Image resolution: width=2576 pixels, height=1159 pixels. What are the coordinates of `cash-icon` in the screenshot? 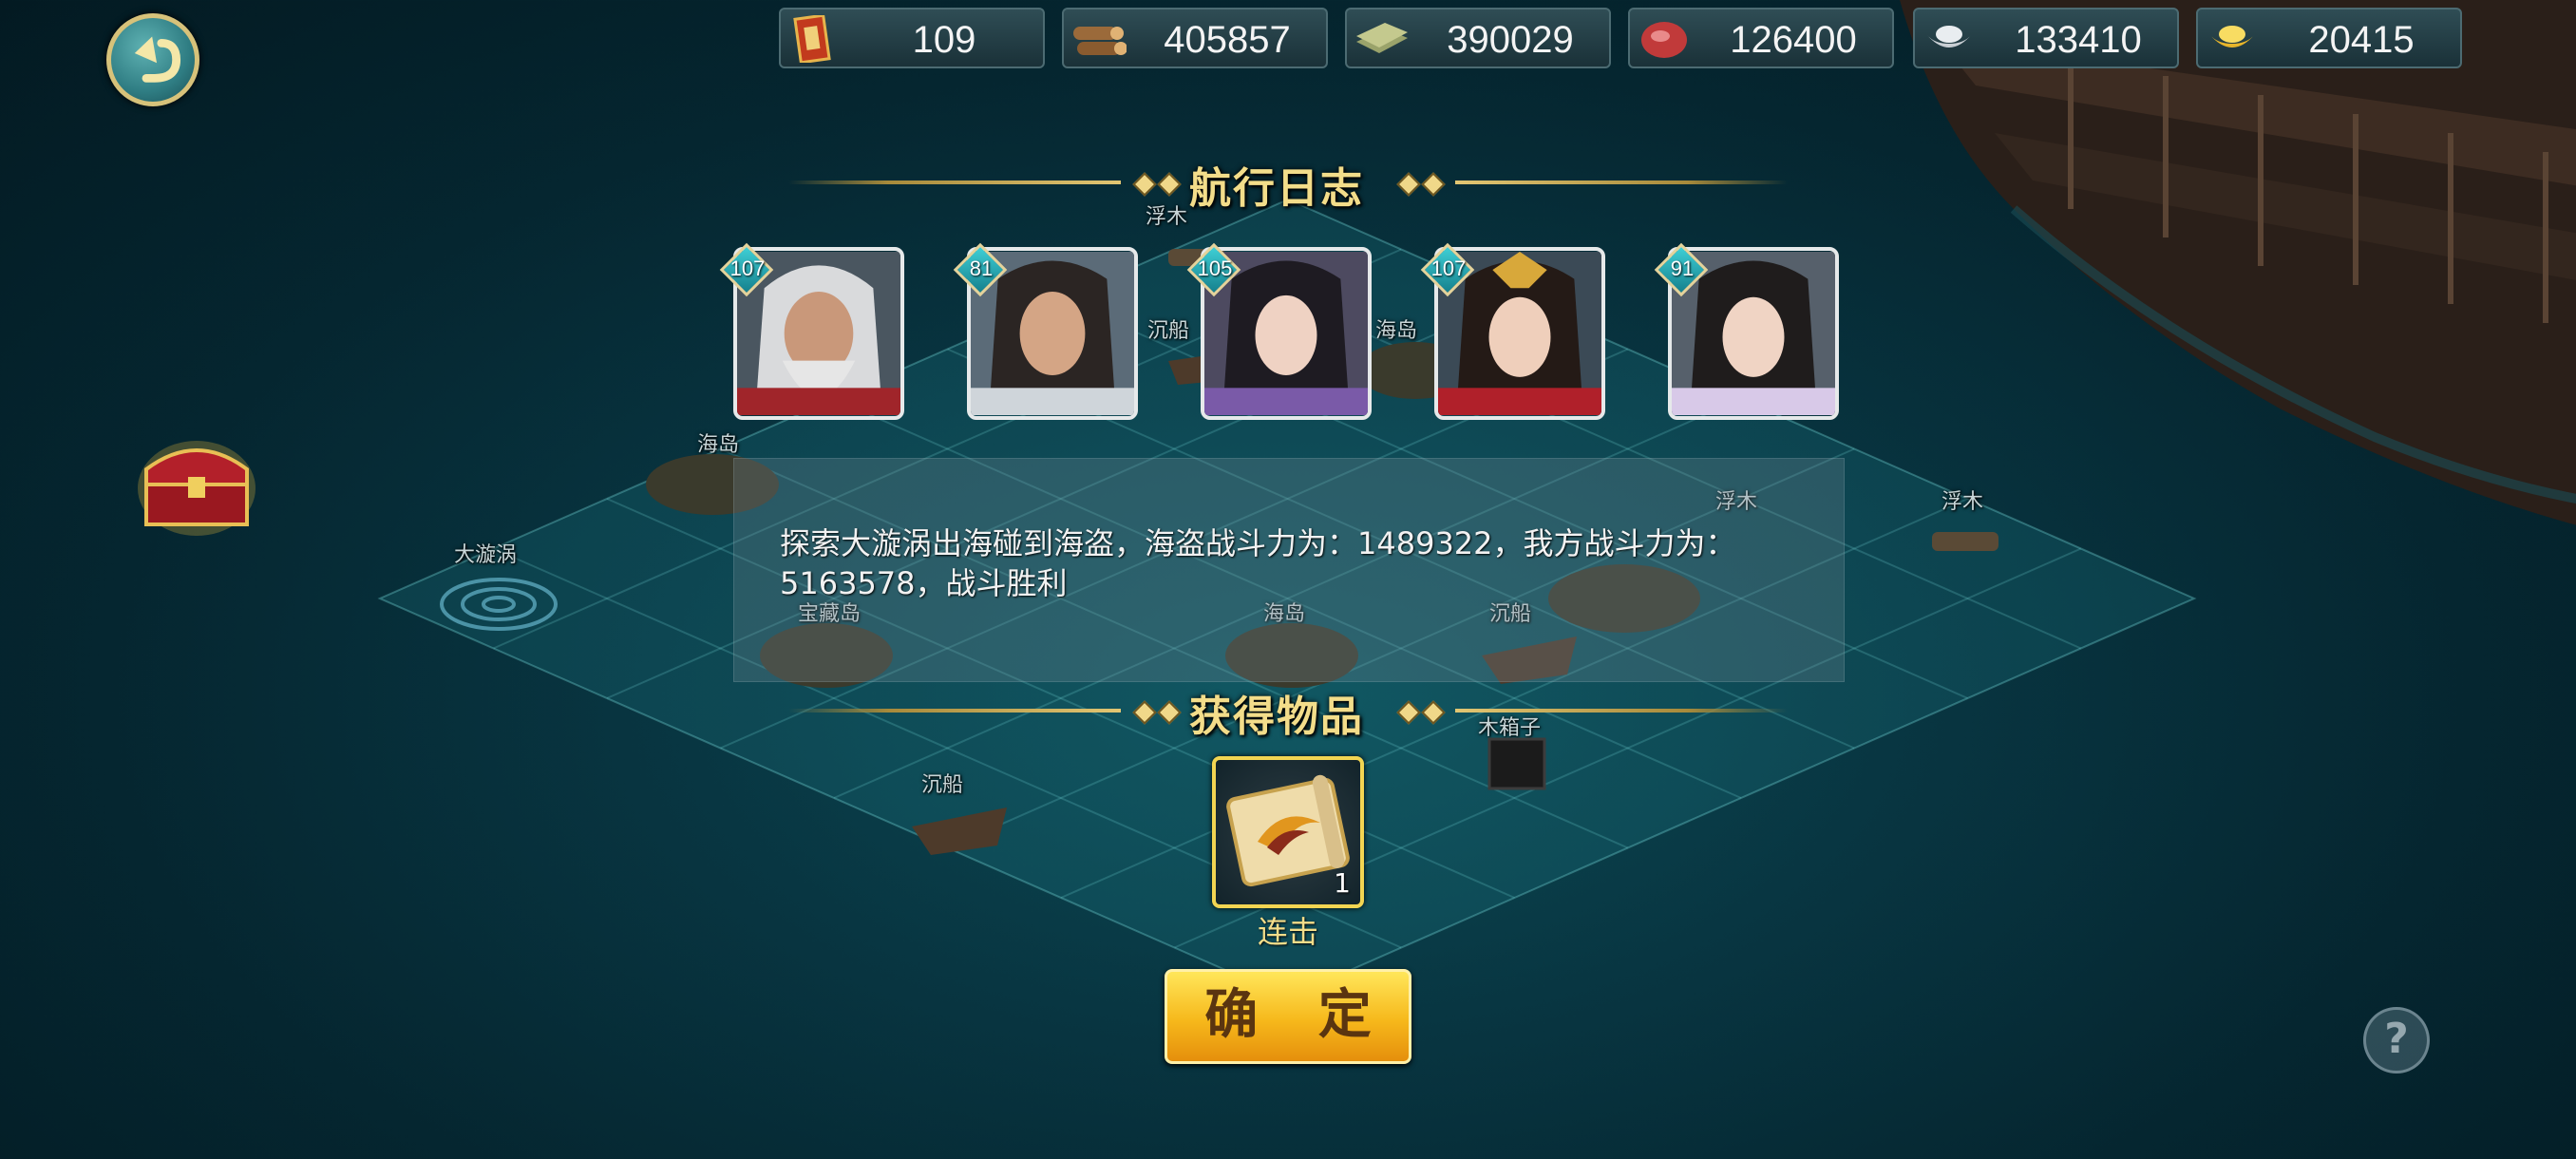 It's located at (1382, 38).